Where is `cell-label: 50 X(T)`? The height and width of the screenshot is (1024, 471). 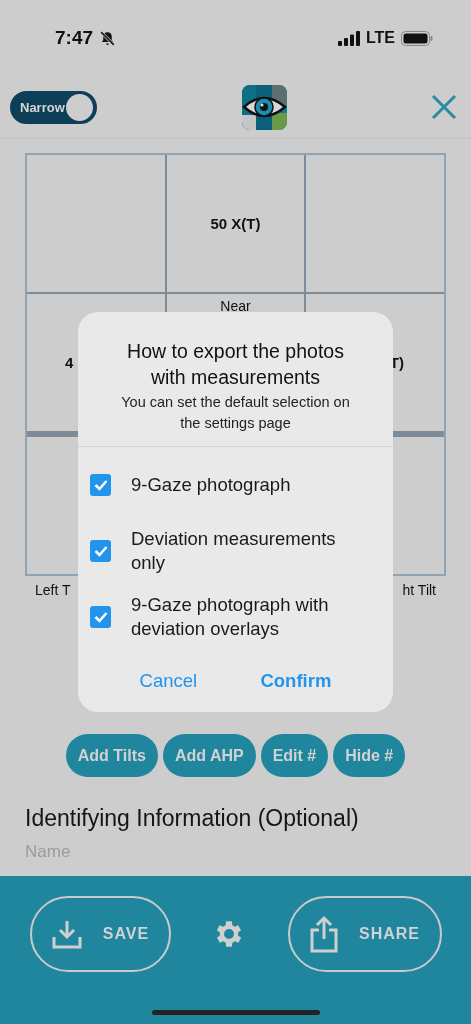 cell-label: 50 X(T) is located at coordinates (235, 223).